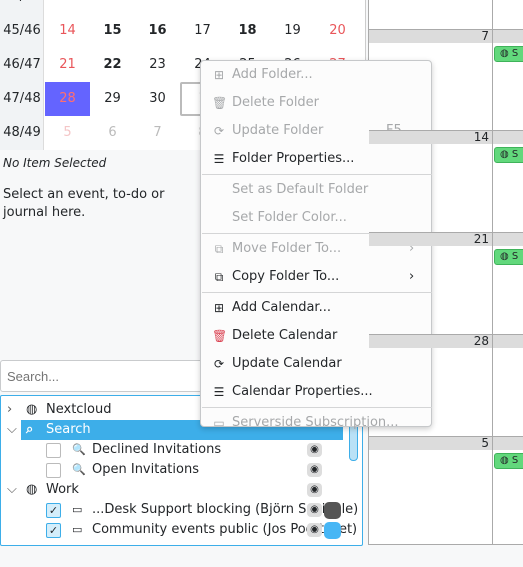 The height and width of the screenshot is (567, 523). I want to click on menu-item-update-calendar: ⟳ Update Calendar, so click(316, 364).